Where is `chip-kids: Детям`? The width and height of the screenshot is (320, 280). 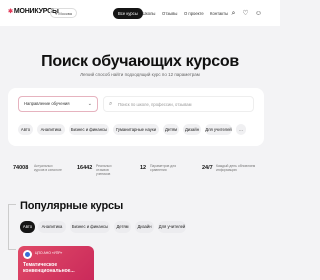 chip-kids: Детям is located at coordinates (171, 129).